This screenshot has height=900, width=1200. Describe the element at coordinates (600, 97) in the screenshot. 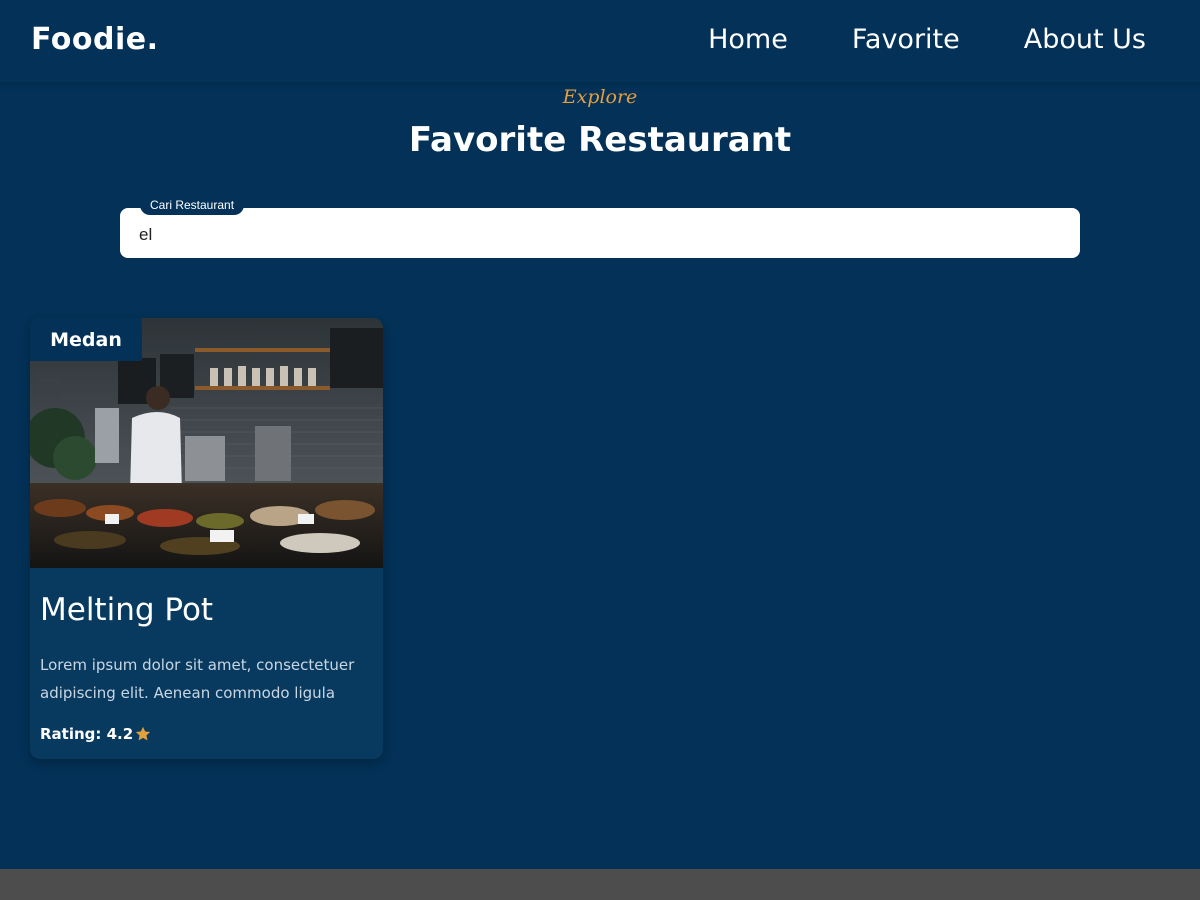

I see `hero-kicker: Explore` at that location.